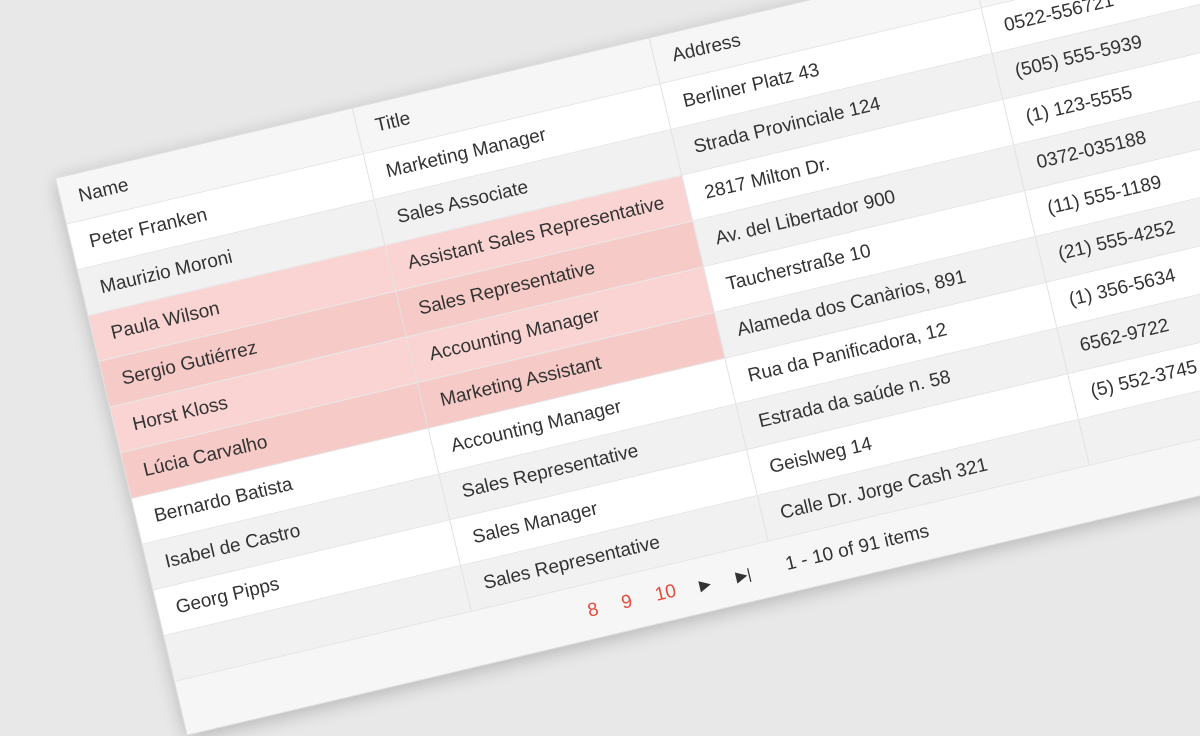 This screenshot has width=1200, height=736. What do you see at coordinates (743, 575) in the screenshot?
I see `skip-to-end-icon: ▶|` at bounding box center [743, 575].